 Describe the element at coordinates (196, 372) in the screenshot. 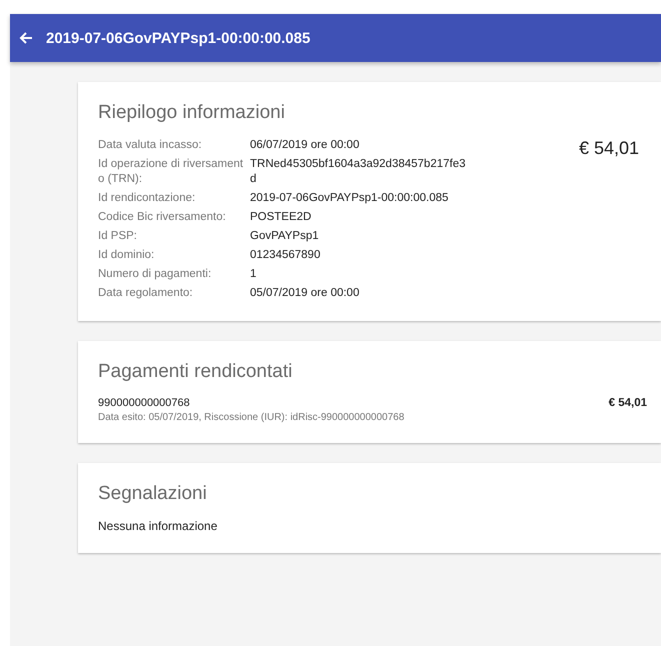

I see `card-title: Pagamenti rendicontati` at that location.